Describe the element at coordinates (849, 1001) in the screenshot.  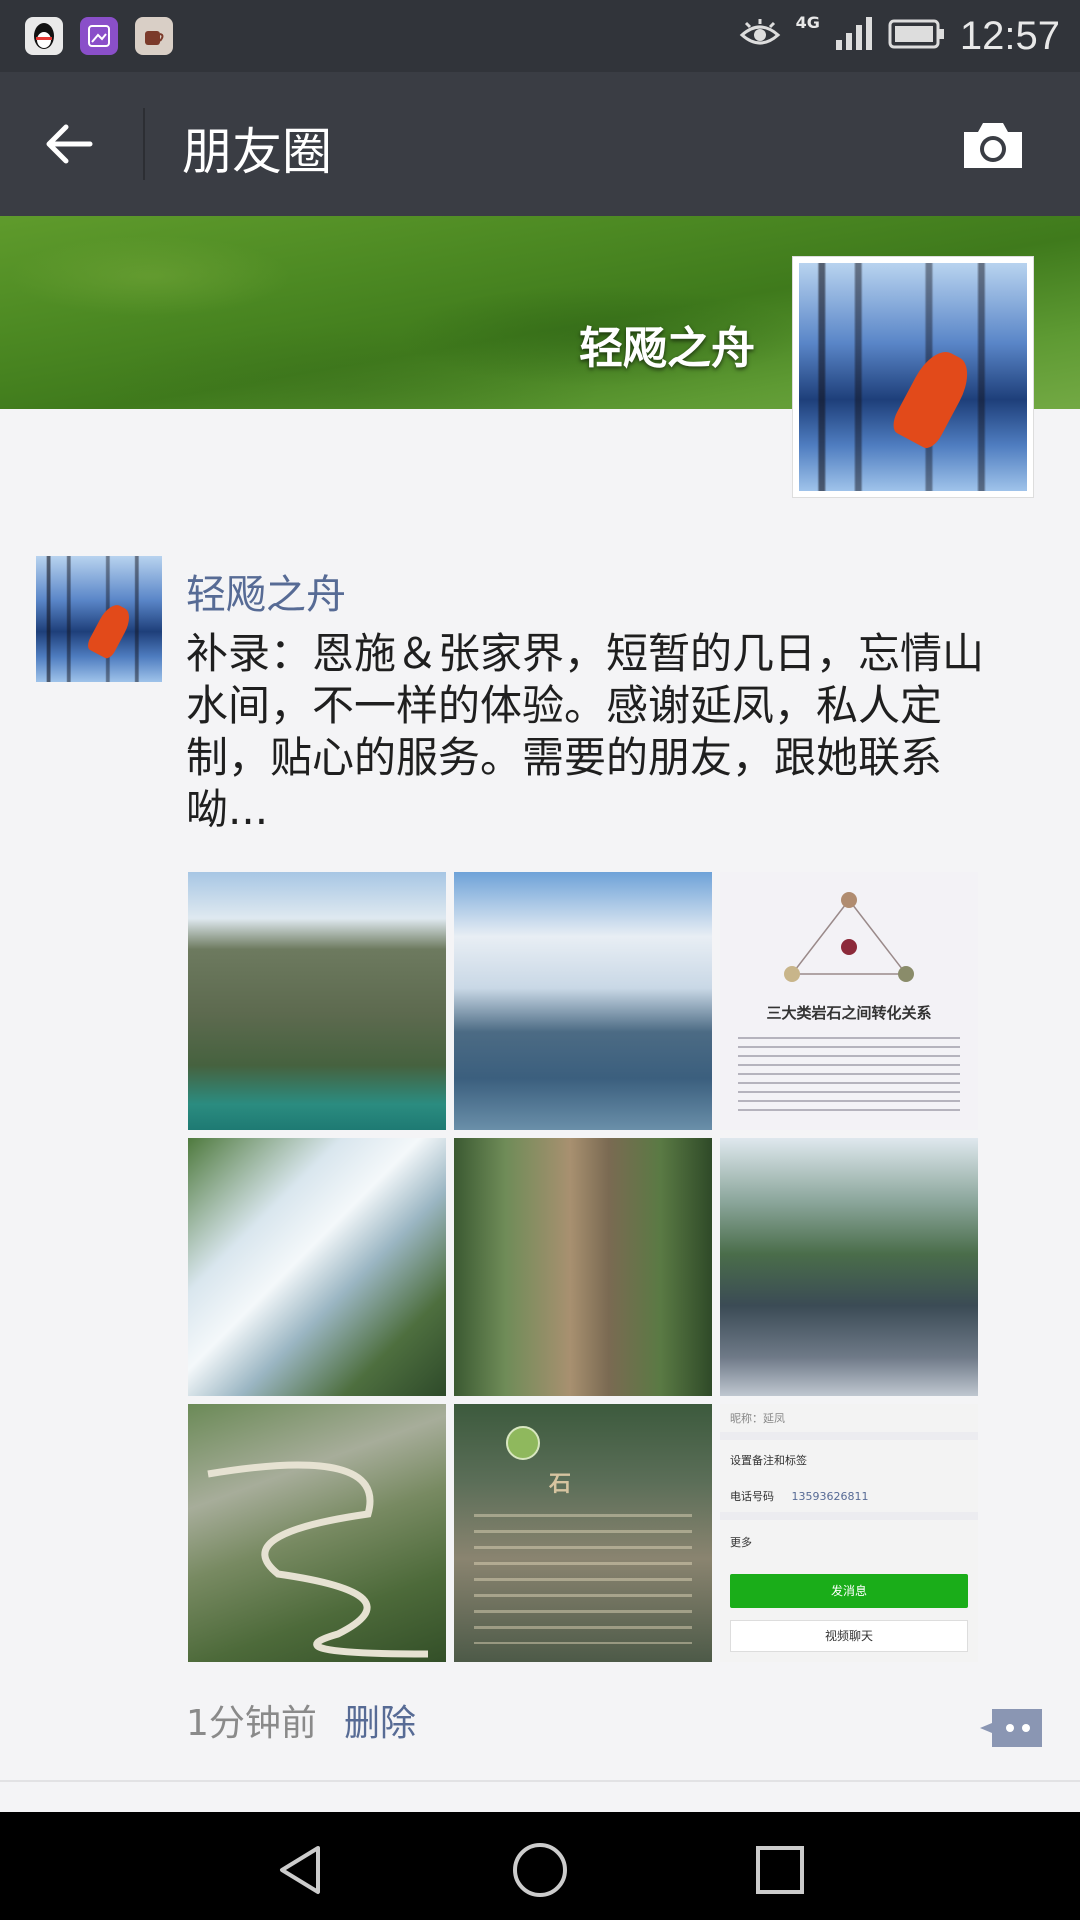
I see `photo-thumbnail: 三大类岩石之间转化关系` at that location.